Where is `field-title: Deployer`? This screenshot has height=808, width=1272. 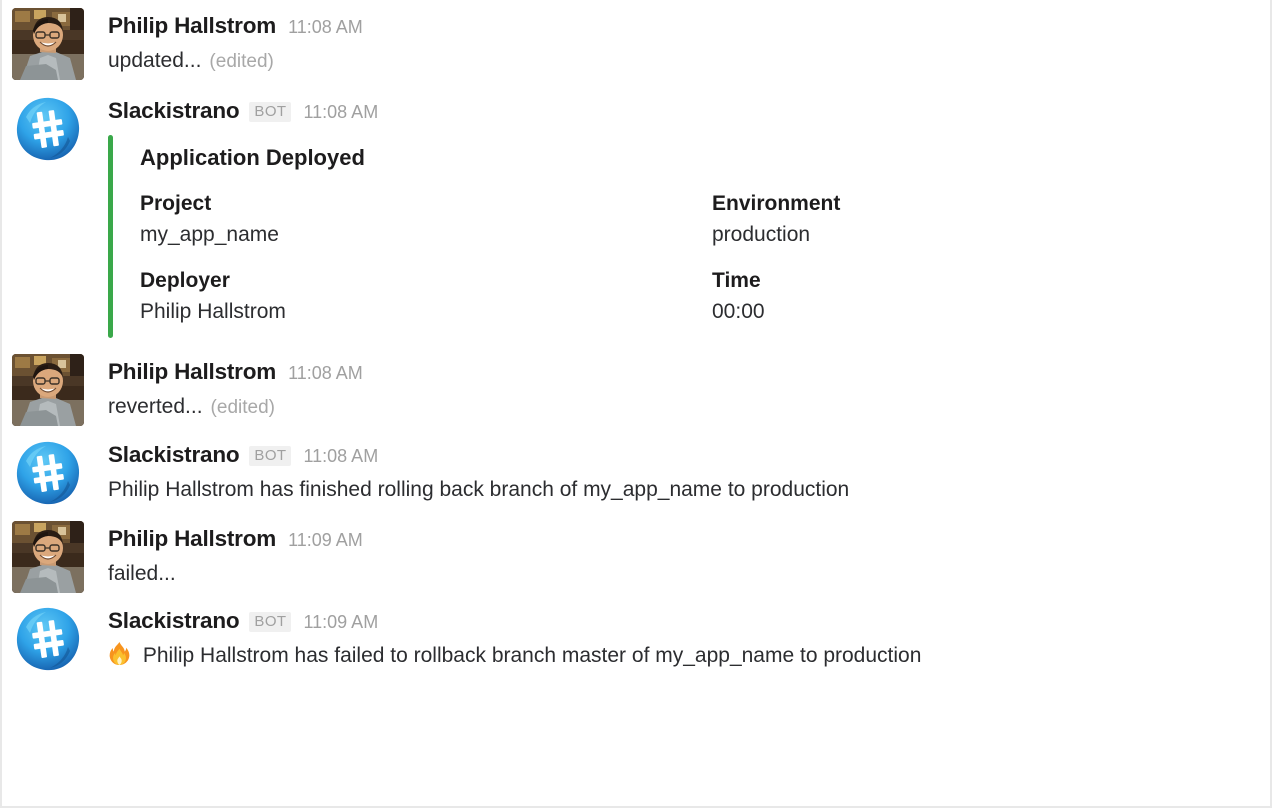 field-title: Deployer is located at coordinates (185, 280).